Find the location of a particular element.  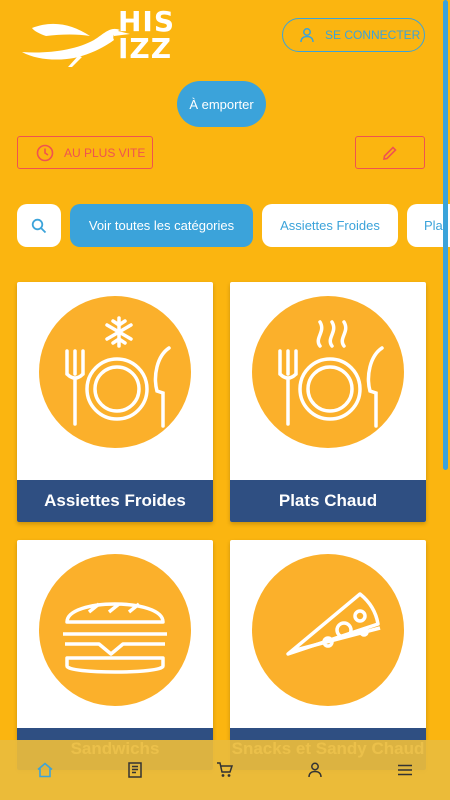

product-card-assiettes-froides: Assiettes Froides is located at coordinates (115, 402).